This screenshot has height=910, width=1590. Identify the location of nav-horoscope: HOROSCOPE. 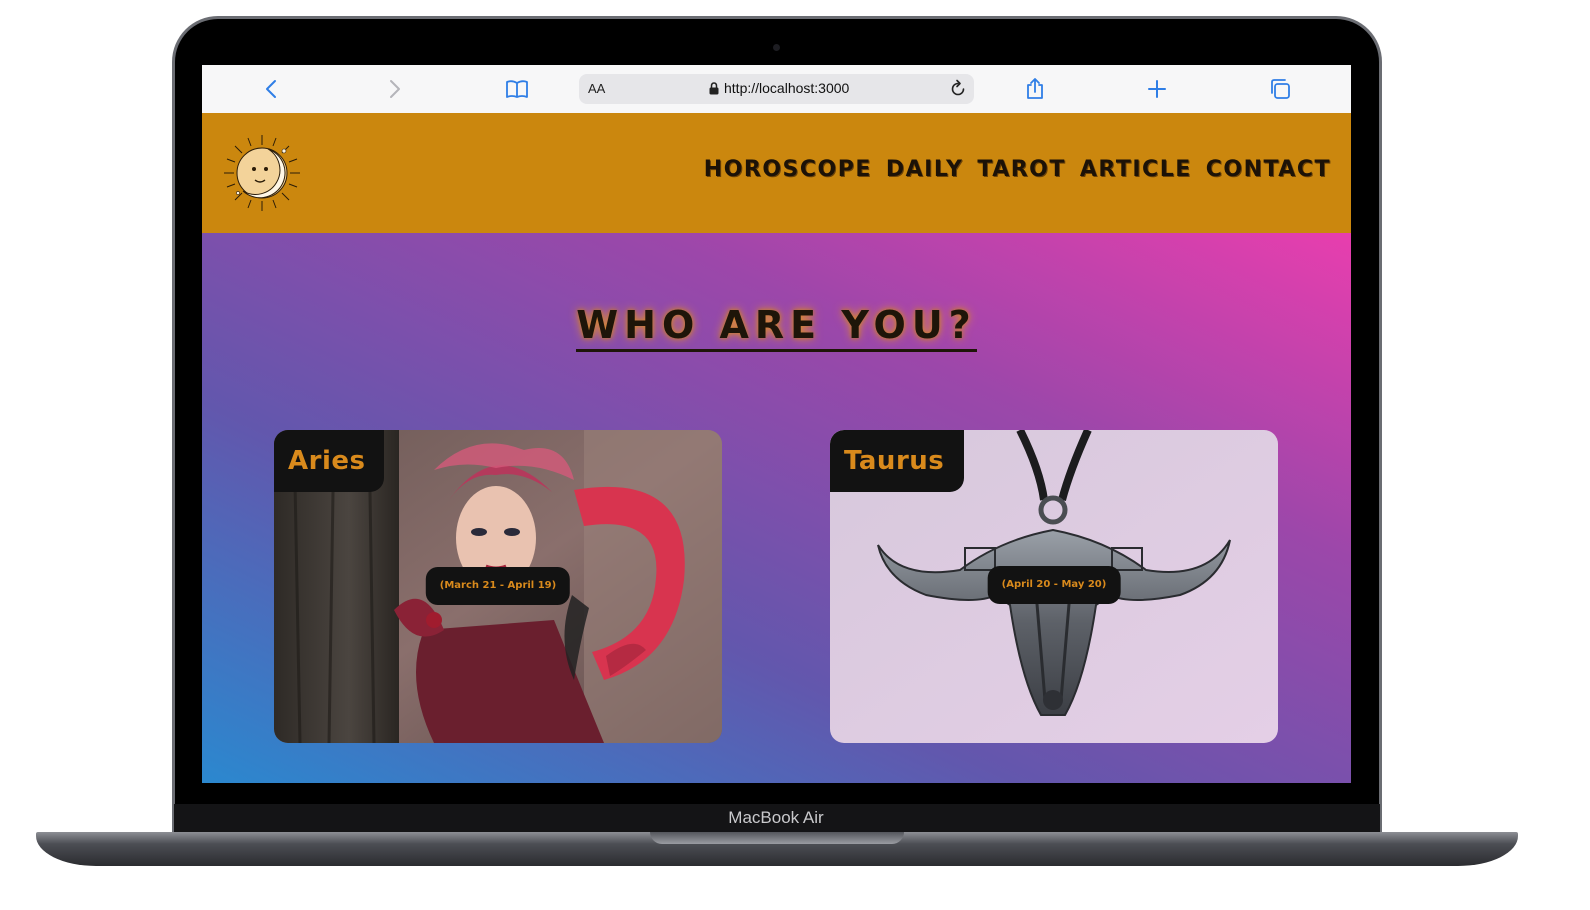
(788, 169).